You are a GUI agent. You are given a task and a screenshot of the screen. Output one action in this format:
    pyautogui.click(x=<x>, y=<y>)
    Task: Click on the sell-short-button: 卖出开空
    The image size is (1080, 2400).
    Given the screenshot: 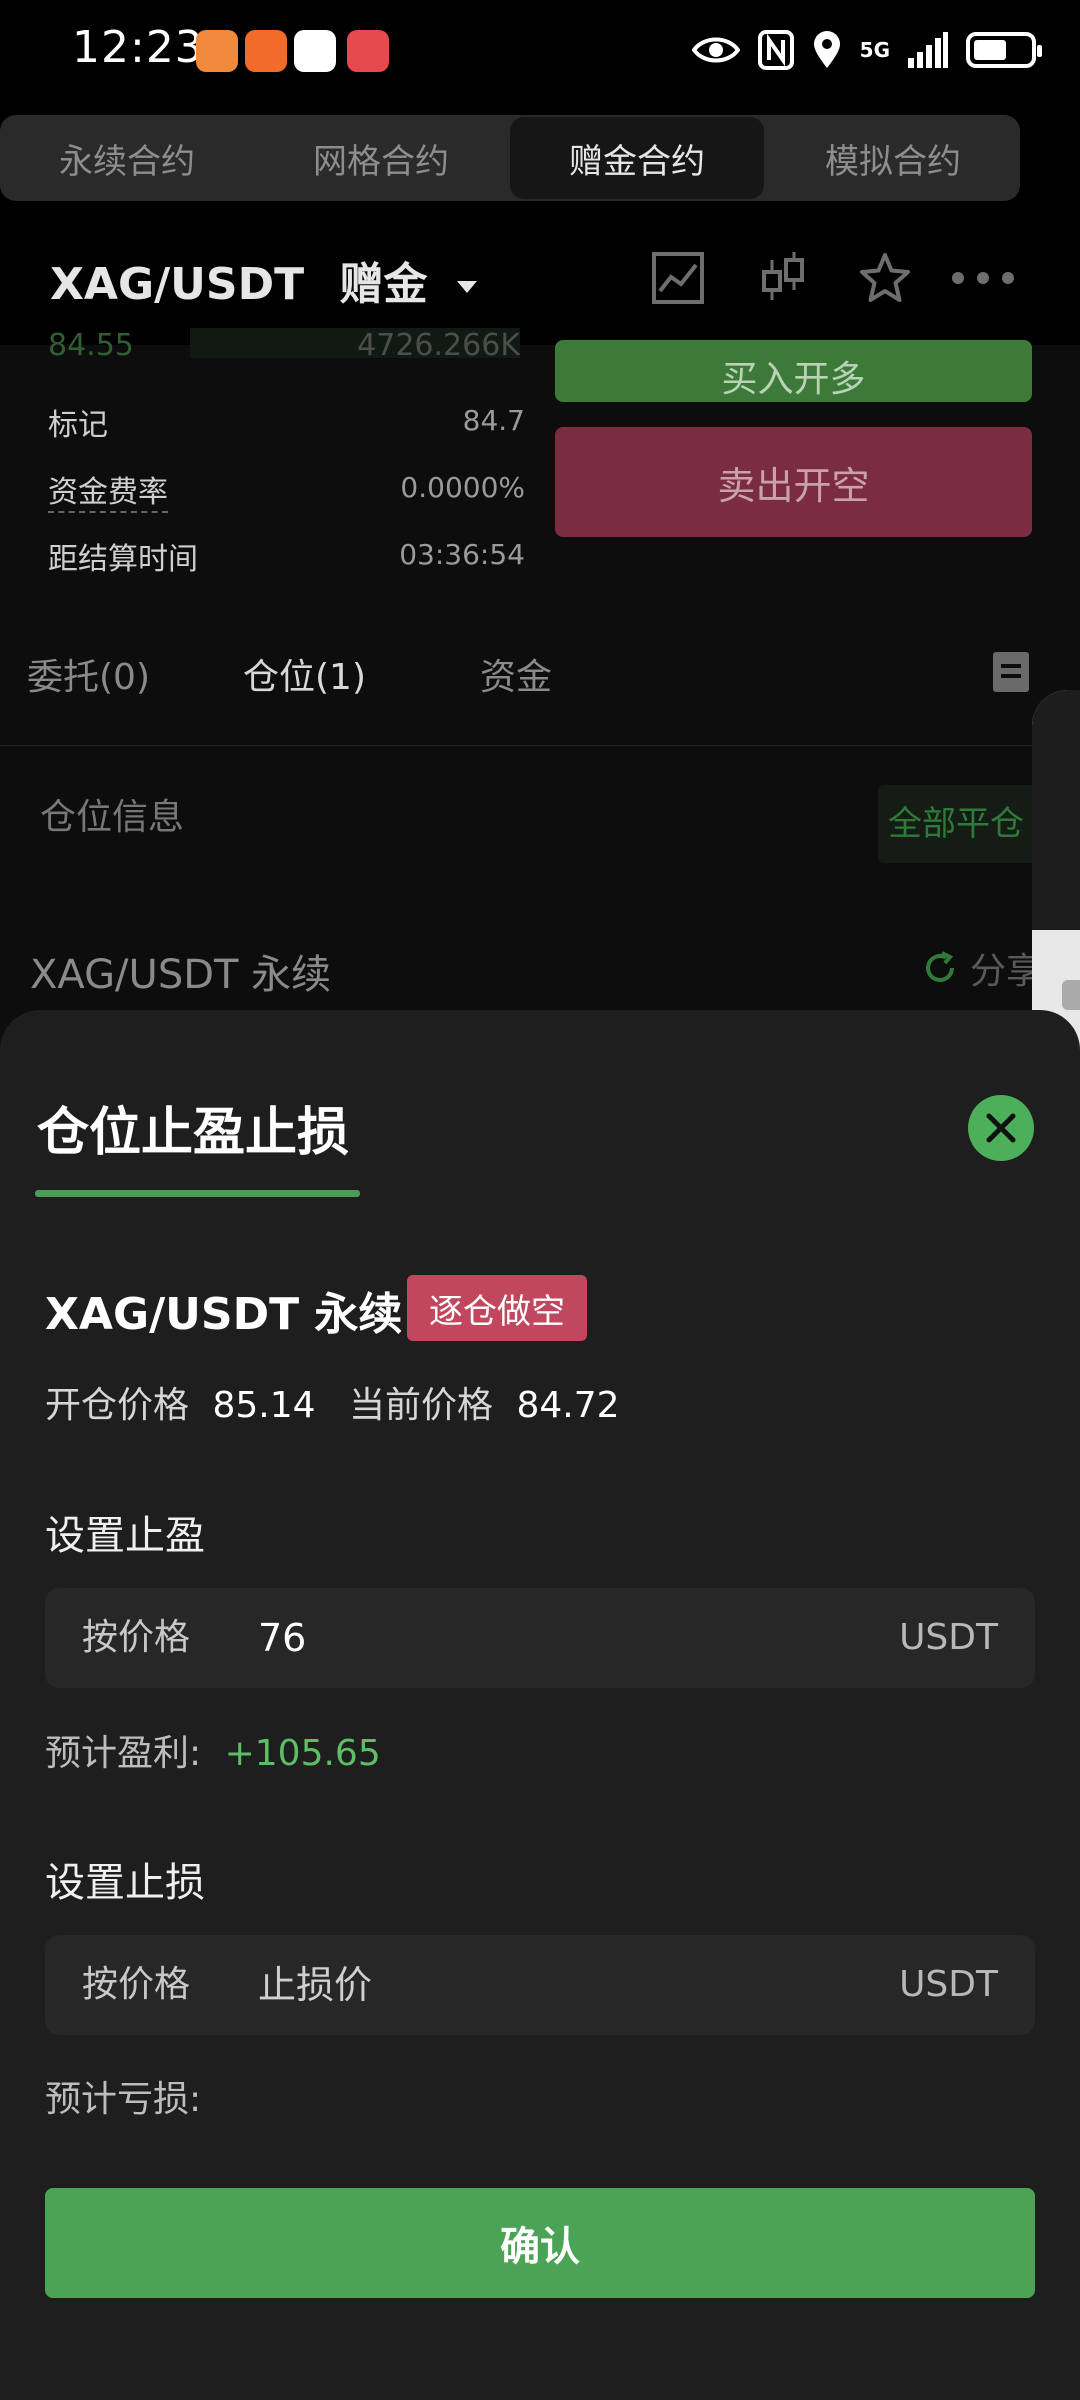 What is the action you would take?
    pyautogui.click(x=793, y=482)
    